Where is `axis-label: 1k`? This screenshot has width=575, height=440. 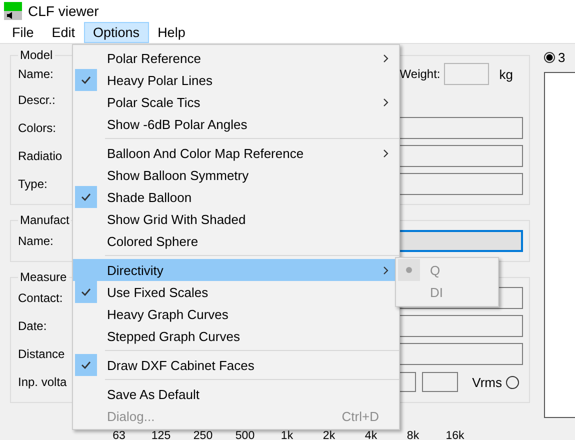 axis-label: 1k is located at coordinates (287, 435).